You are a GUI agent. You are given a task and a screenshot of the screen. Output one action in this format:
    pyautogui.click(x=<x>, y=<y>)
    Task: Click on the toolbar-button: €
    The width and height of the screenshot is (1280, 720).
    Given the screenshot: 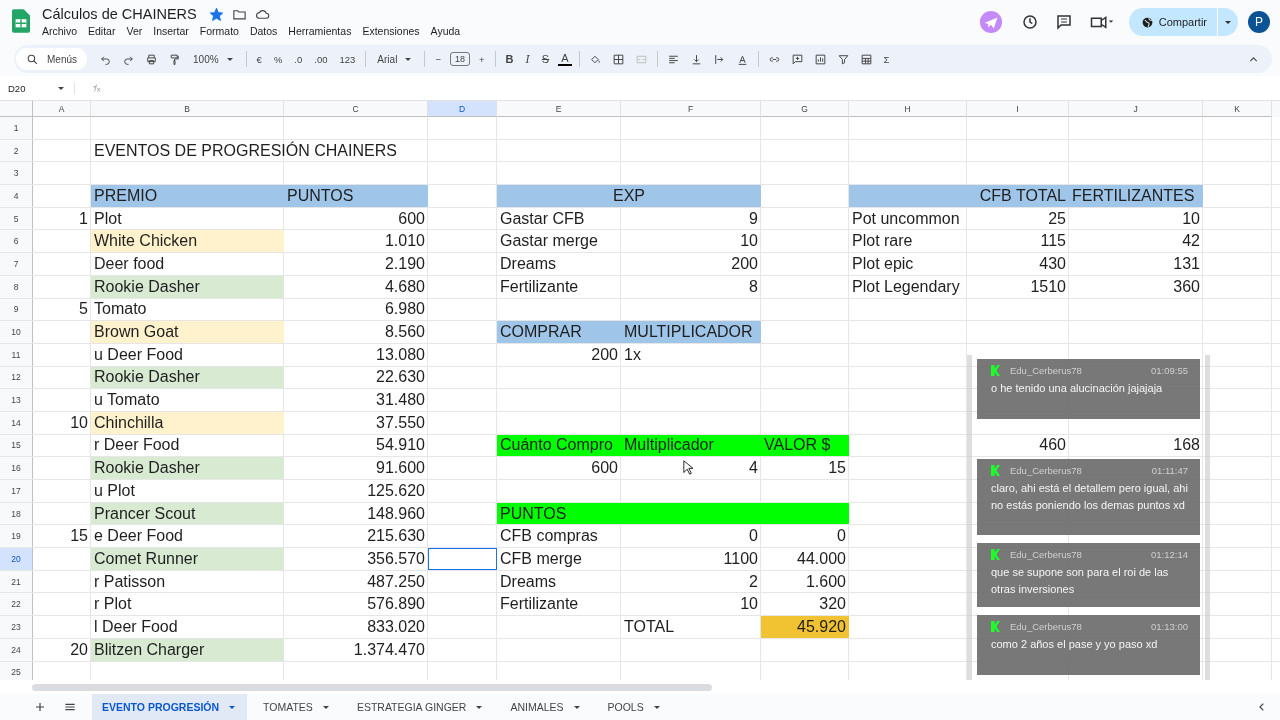 What is the action you would take?
    pyautogui.click(x=259, y=59)
    